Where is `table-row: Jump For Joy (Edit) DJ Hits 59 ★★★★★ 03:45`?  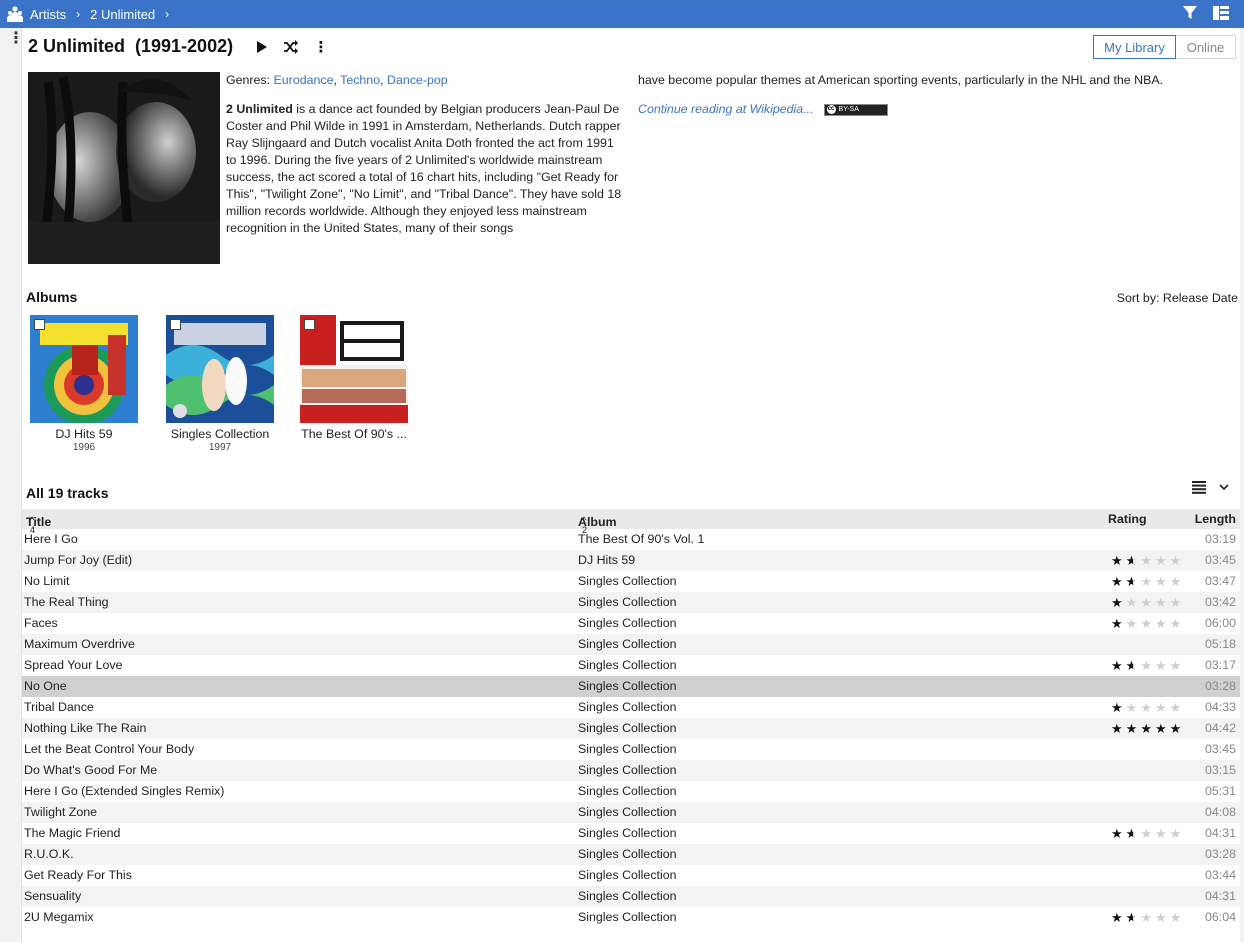 table-row: Jump For Joy (Edit) DJ Hits 59 ★★★★★ 03:45 is located at coordinates (631, 560).